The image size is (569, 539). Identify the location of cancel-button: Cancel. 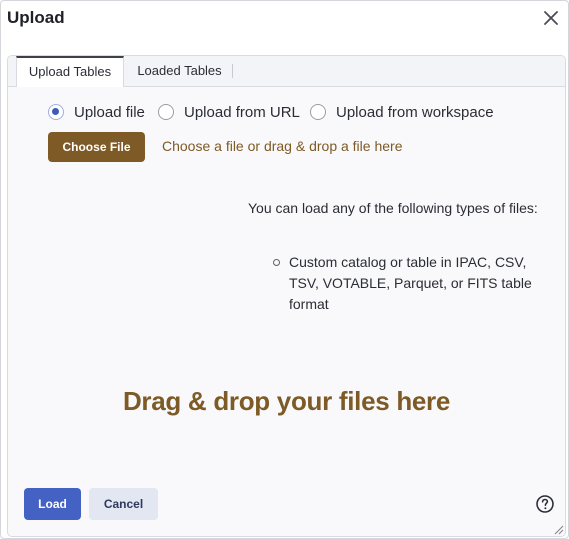
(123, 504).